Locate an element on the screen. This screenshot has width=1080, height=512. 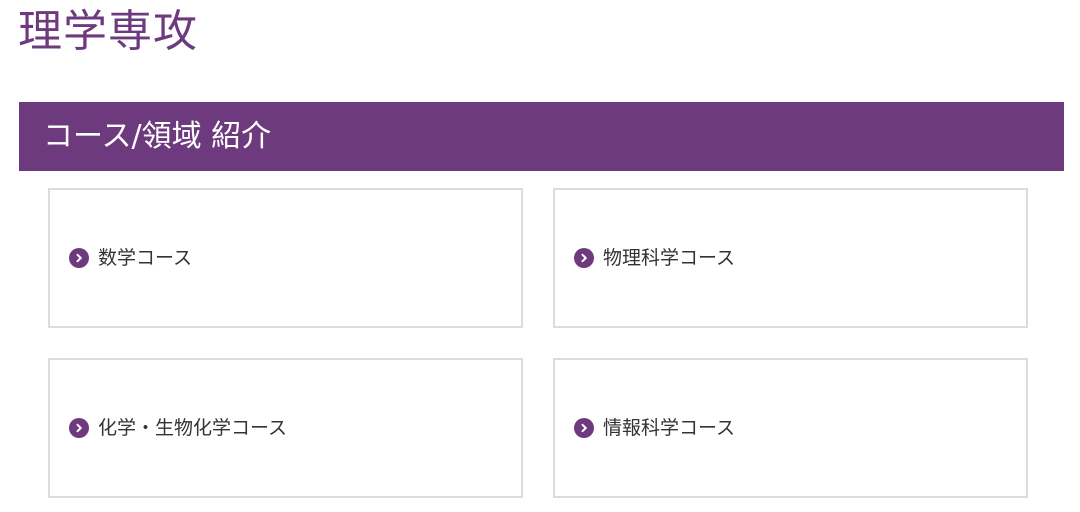
section-banner: コース/領域 紹介 is located at coordinates (541, 136).